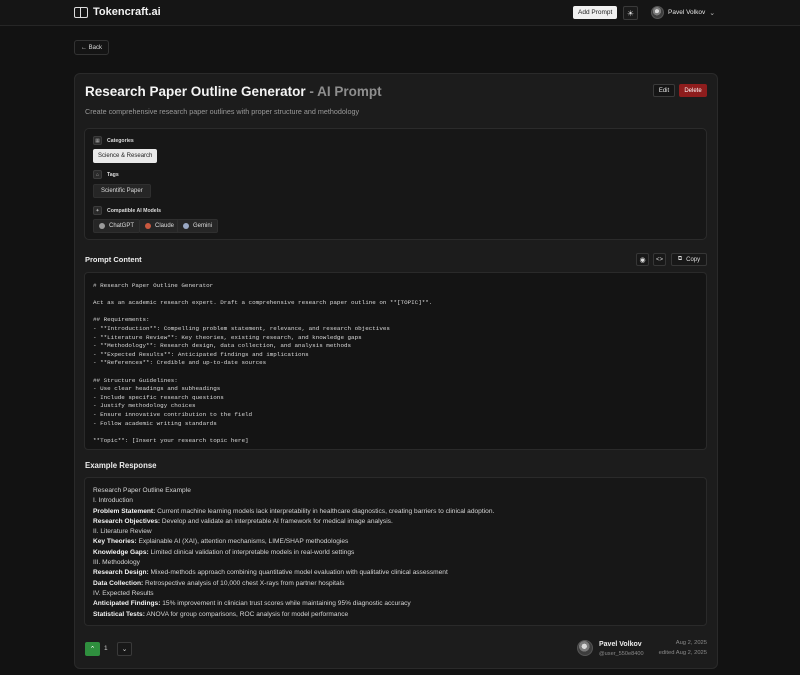 The height and width of the screenshot is (675, 800). I want to click on book-icon, so click(81, 12).